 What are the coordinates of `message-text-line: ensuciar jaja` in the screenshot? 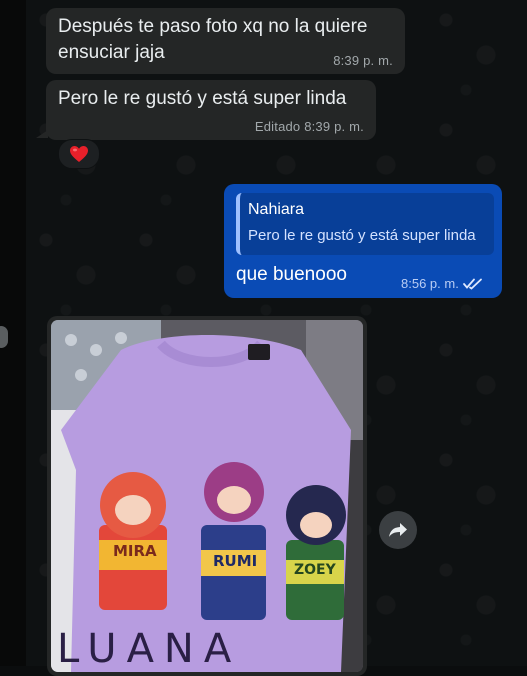 It's located at (111, 52).